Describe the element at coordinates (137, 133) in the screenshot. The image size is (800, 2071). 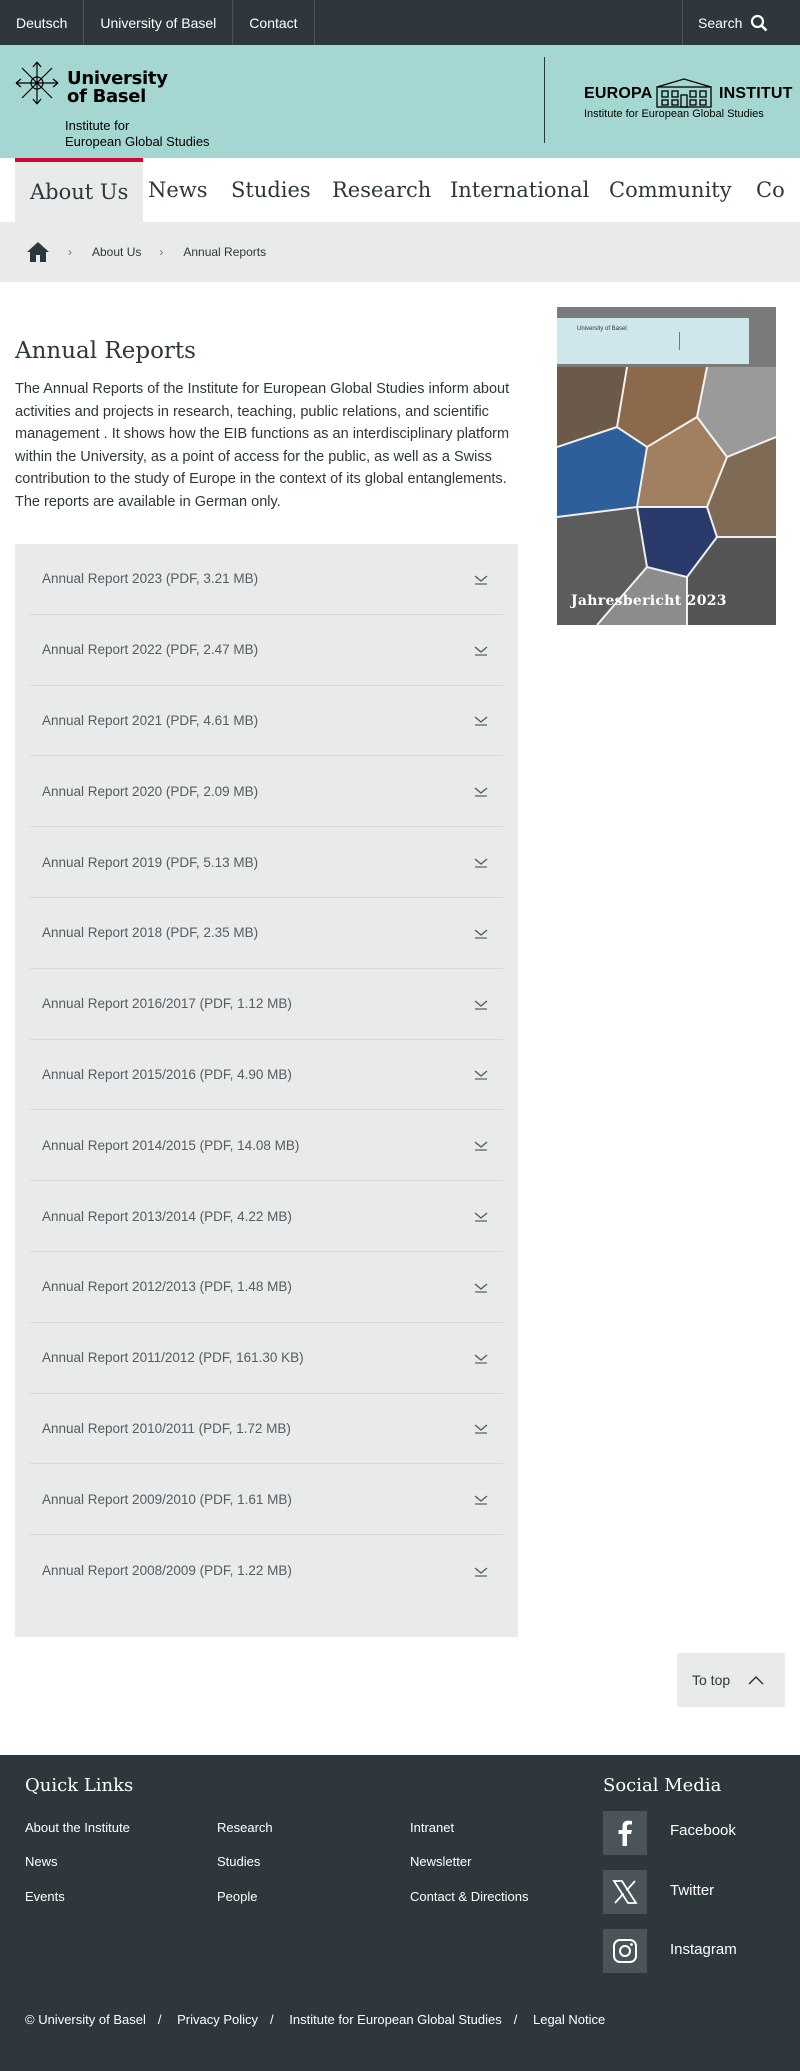
I see `institute-name: Institute for European Global Studies` at that location.